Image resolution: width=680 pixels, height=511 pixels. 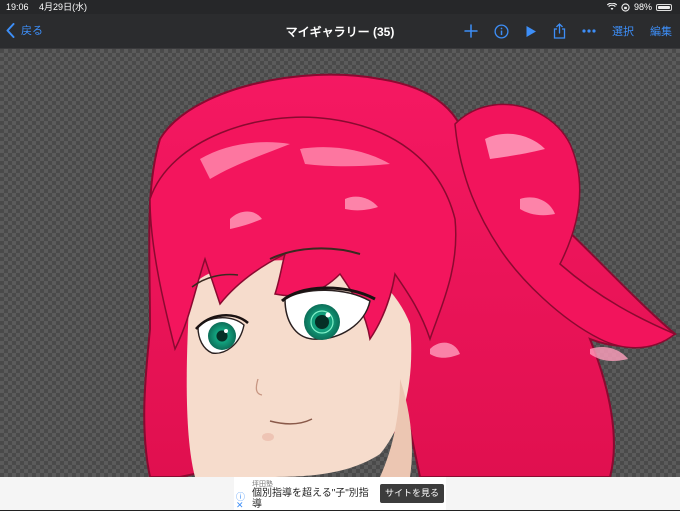 I want to click on info-button, so click(x=501, y=31).